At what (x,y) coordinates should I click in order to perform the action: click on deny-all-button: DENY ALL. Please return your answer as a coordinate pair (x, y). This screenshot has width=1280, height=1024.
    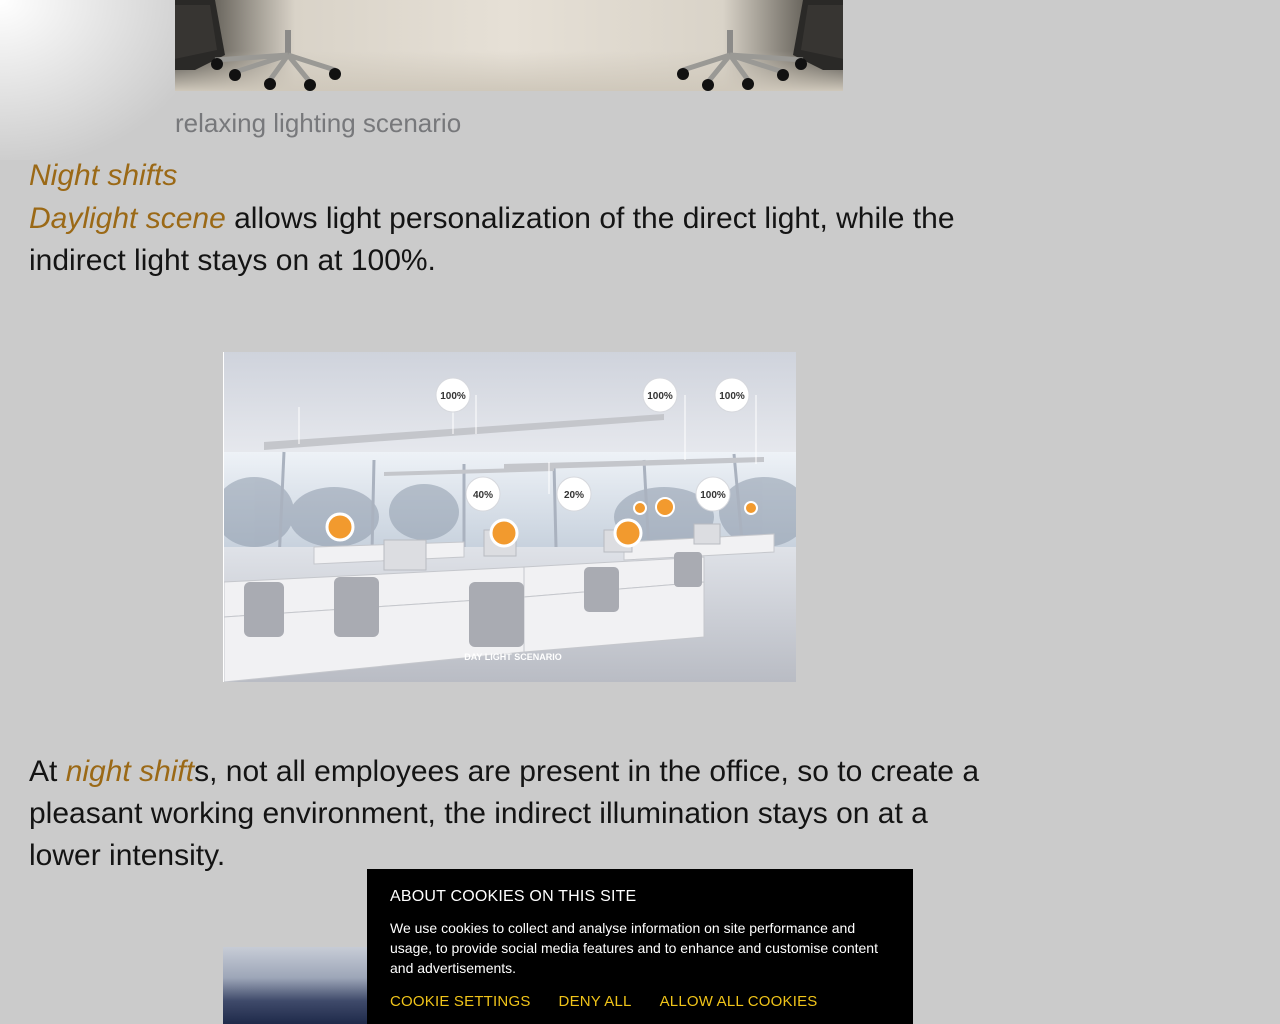
    Looking at the image, I should click on (595, 1001).